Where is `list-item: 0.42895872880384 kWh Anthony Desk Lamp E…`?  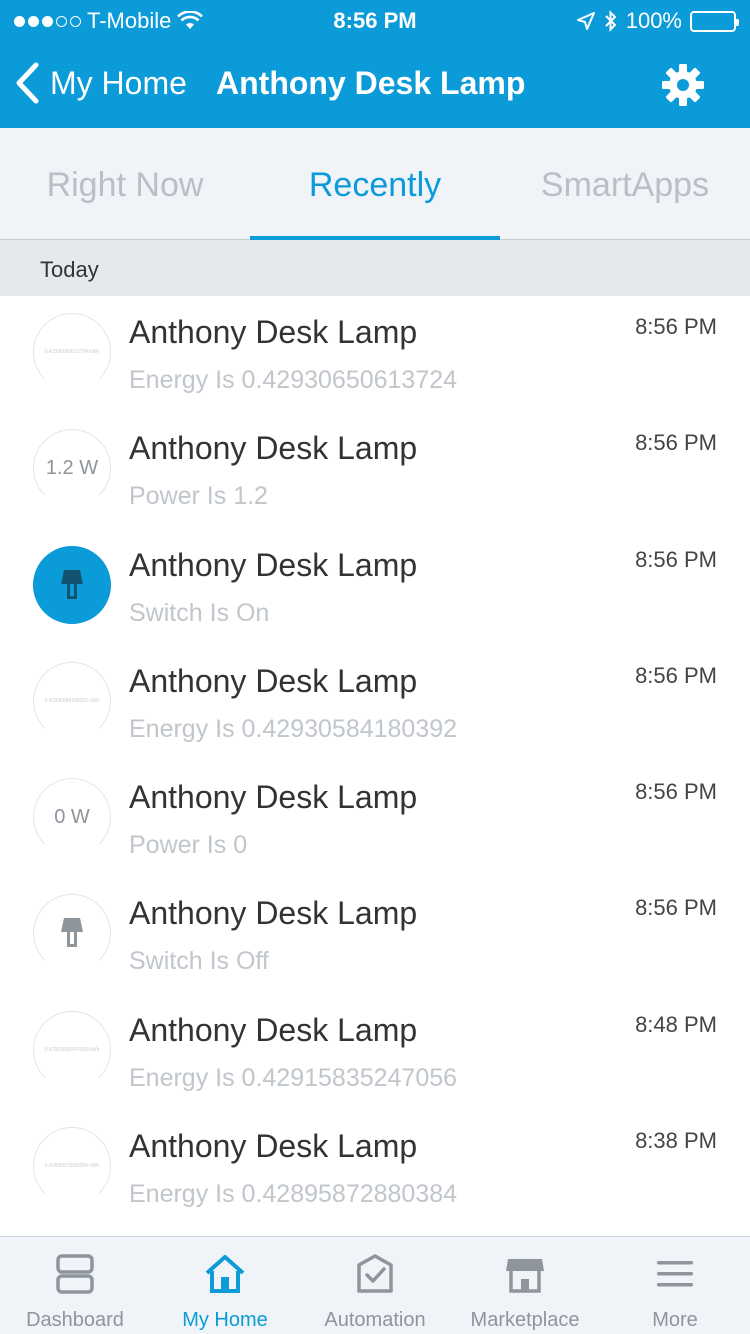
list-item: 0.42895872880384 kWh Anthony Desk Lamp E… is located at coordinates (375, 1168).